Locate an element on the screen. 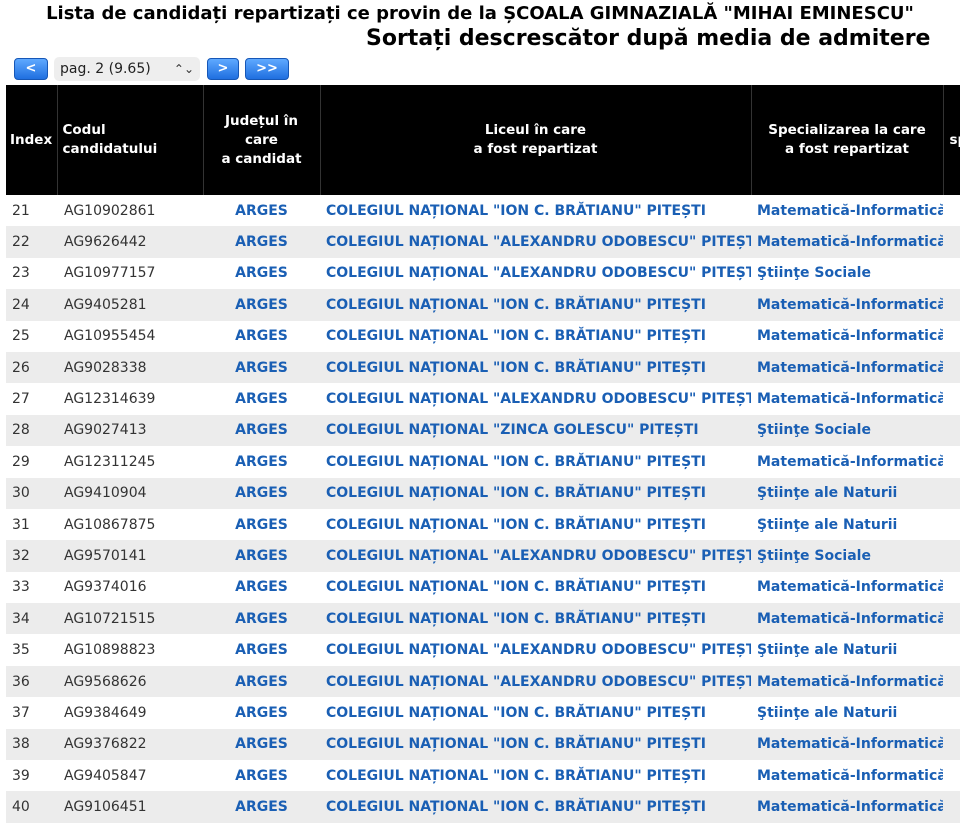 This screenshot has height=836, width=960. cell-candidate-code: AG10898823 is located at coordinates (130, 650).